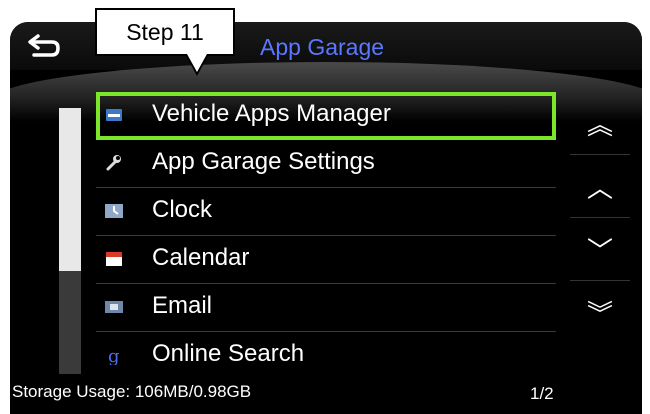 This screenshot has height=414, width=650. I want to click on clock-icon, so click(114, 211).